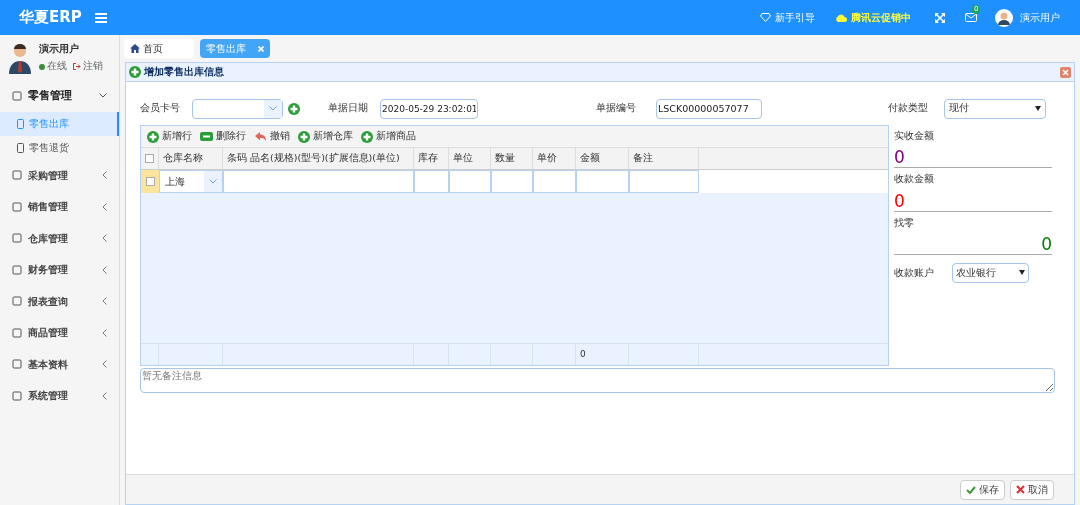 The image size is (1080, 505). I want to click on summary-label: 实收金额, so click(914, 136).